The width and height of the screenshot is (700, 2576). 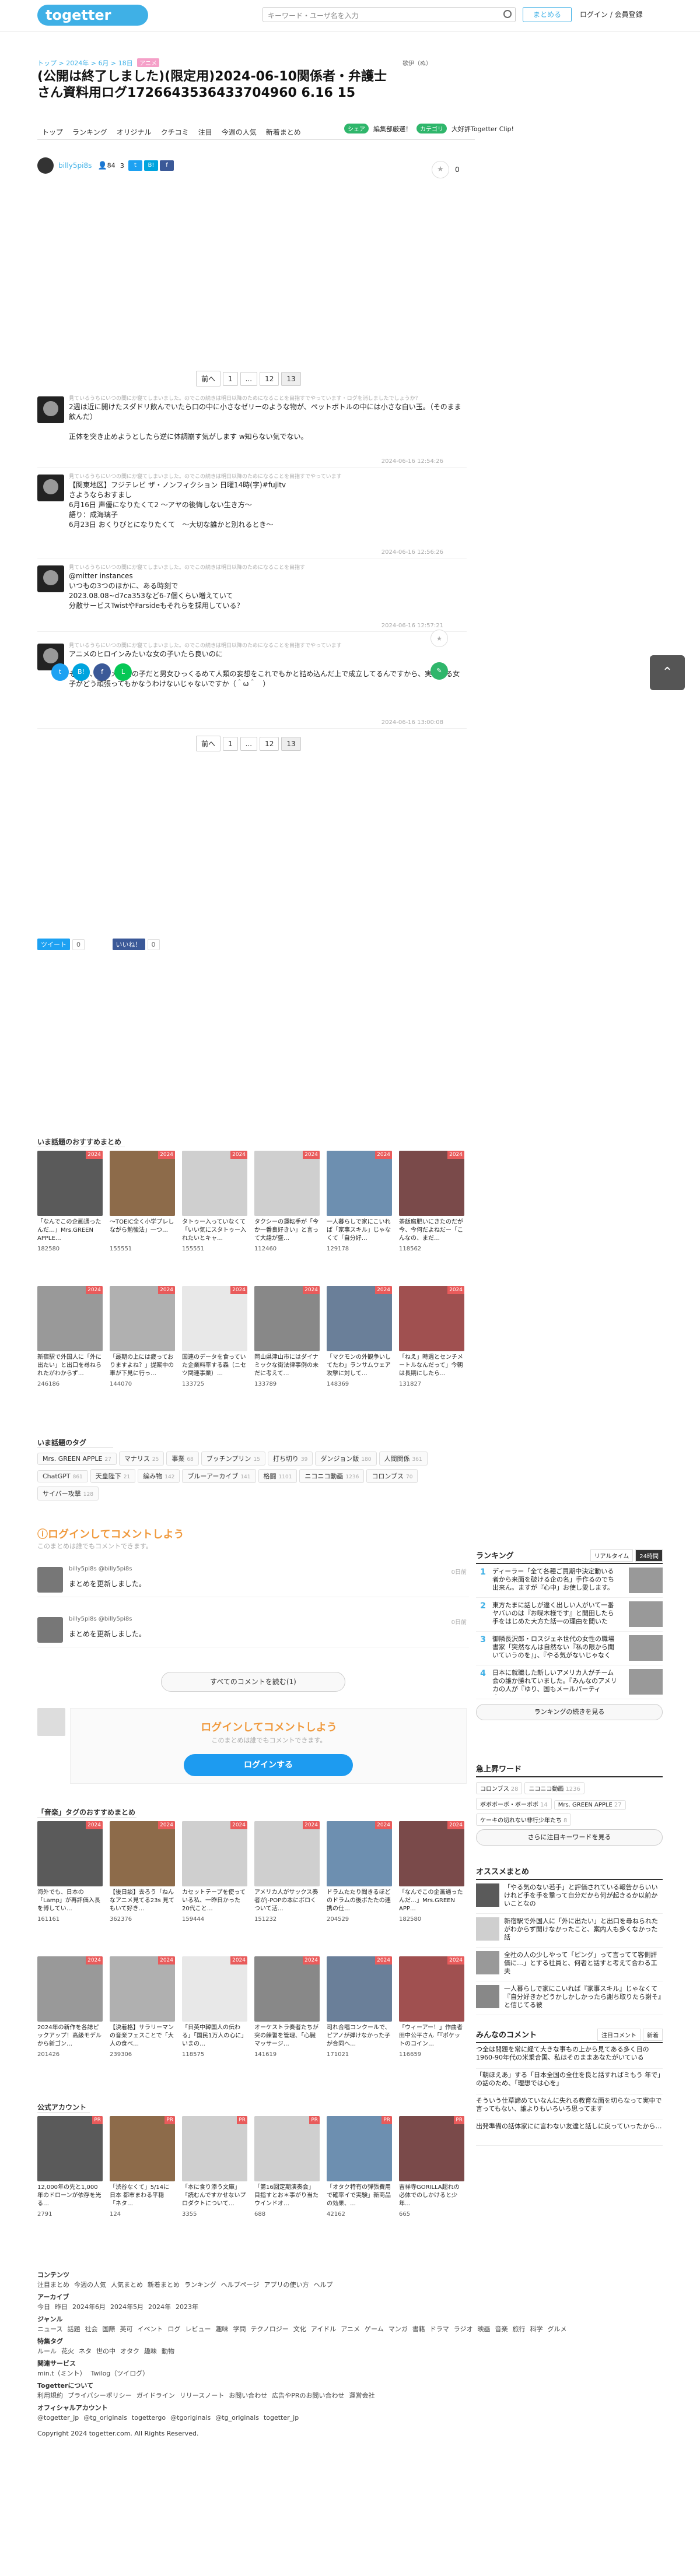 I want to click on footer-link: 2024年6月, so click(x=89, y=2307).